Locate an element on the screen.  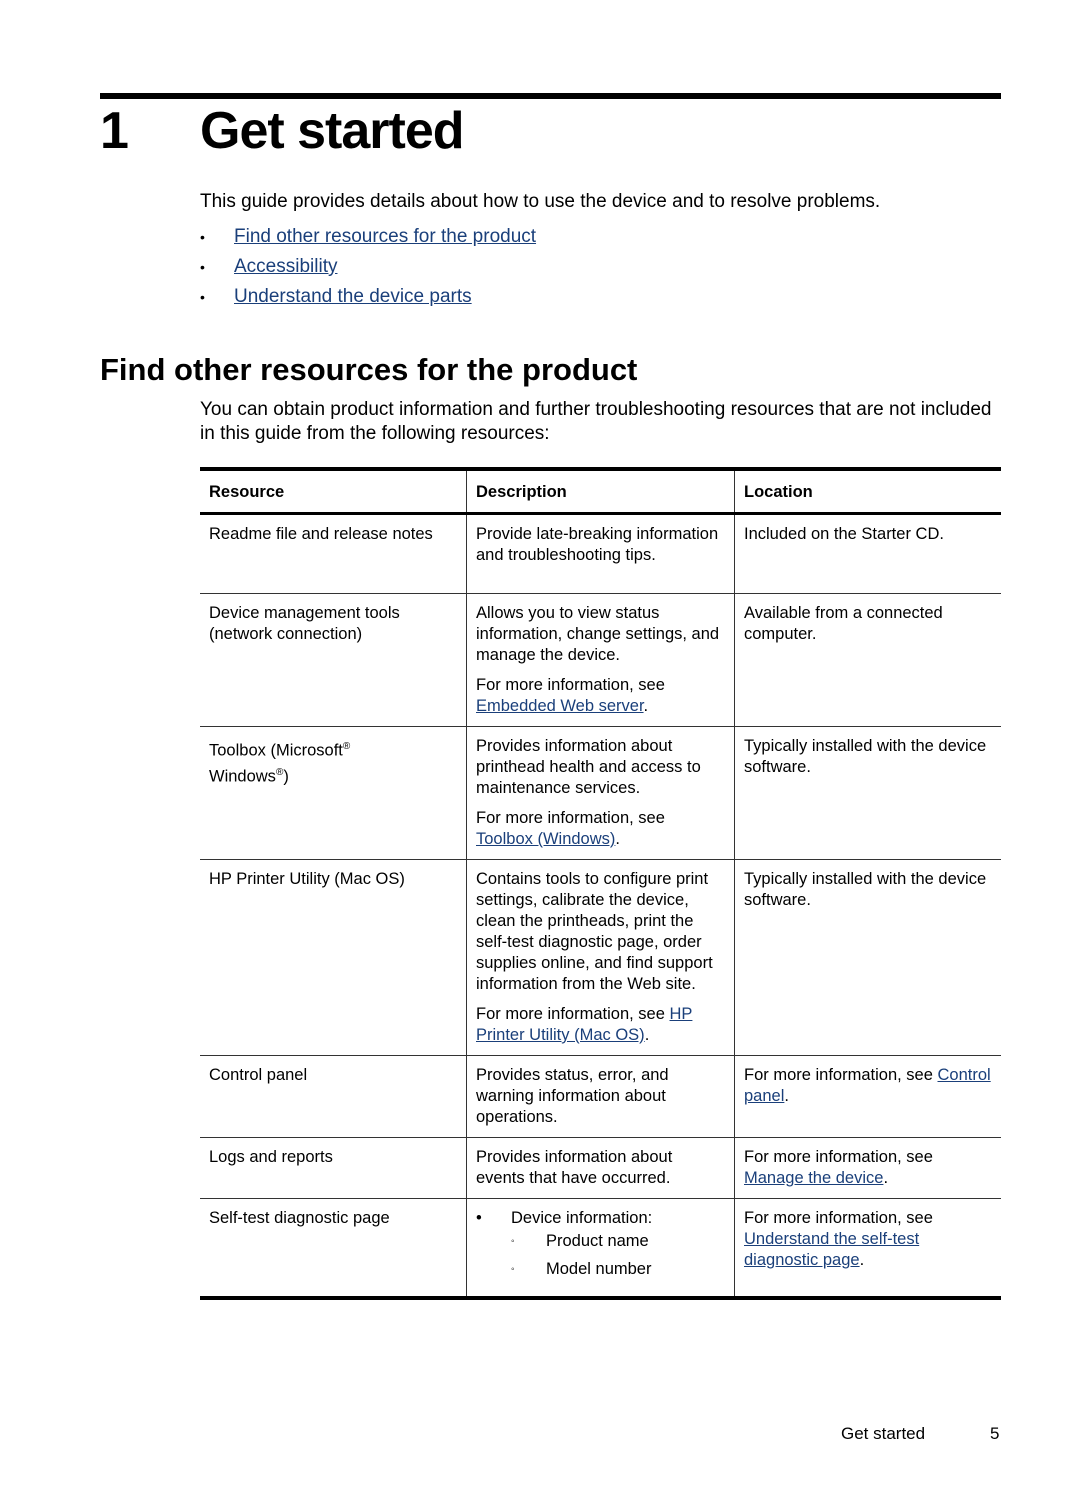
sub-list-item: ◦ Product name is located at coordinates (600, 1245).